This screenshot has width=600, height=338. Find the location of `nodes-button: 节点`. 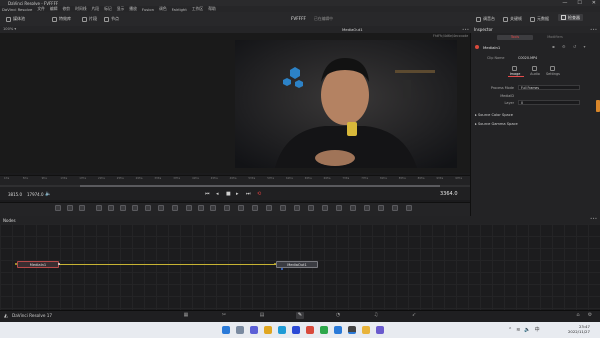

nodes-button: 节点 is located at coordinates (111, 19).